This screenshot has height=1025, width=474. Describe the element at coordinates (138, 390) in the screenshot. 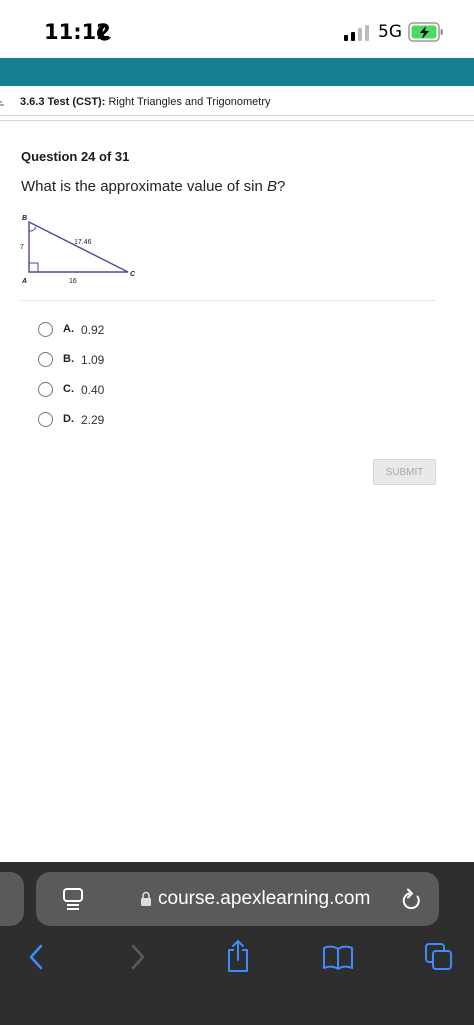

I see `answer-option-c: C. 0.40` at that location.